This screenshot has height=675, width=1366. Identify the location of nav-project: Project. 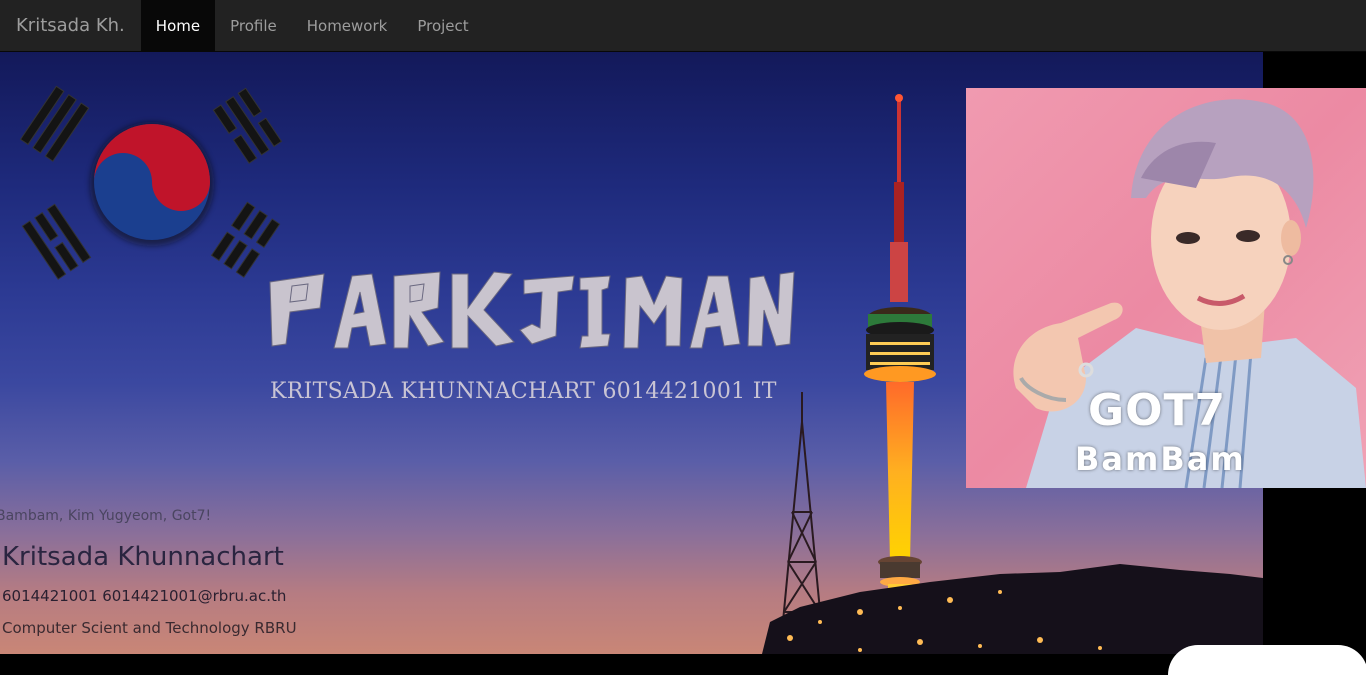
(442, 25).